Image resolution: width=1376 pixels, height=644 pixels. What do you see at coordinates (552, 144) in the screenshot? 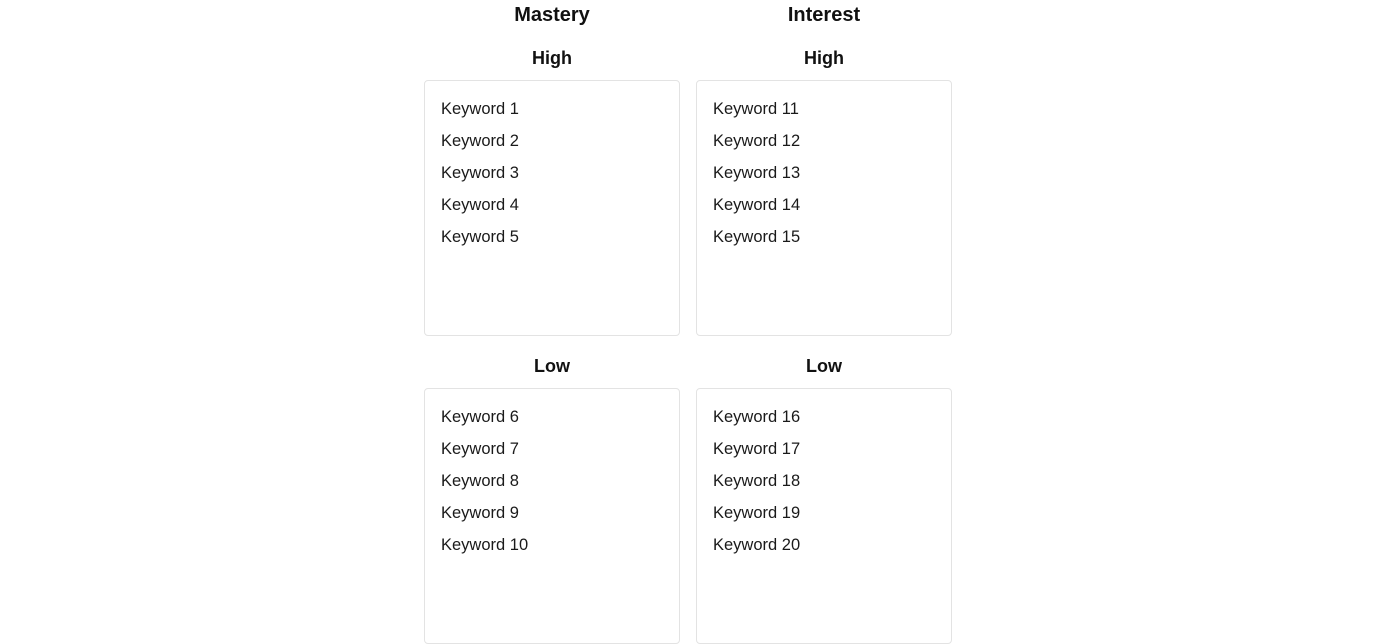
I see `keyword-item: Keyword 2` at bounding box center [552, 144].